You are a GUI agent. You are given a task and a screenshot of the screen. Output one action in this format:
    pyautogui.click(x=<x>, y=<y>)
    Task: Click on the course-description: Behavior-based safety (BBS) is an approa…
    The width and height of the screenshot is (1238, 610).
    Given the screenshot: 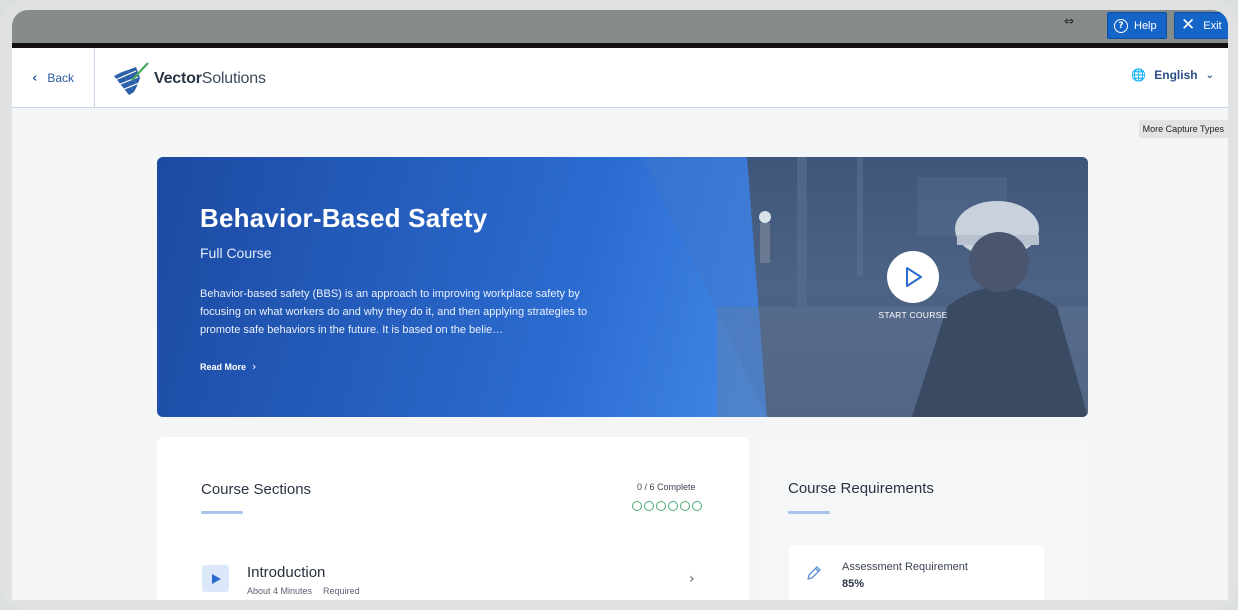 What is the action you would take?
    pyautogui.click(x=394, y=312)
    